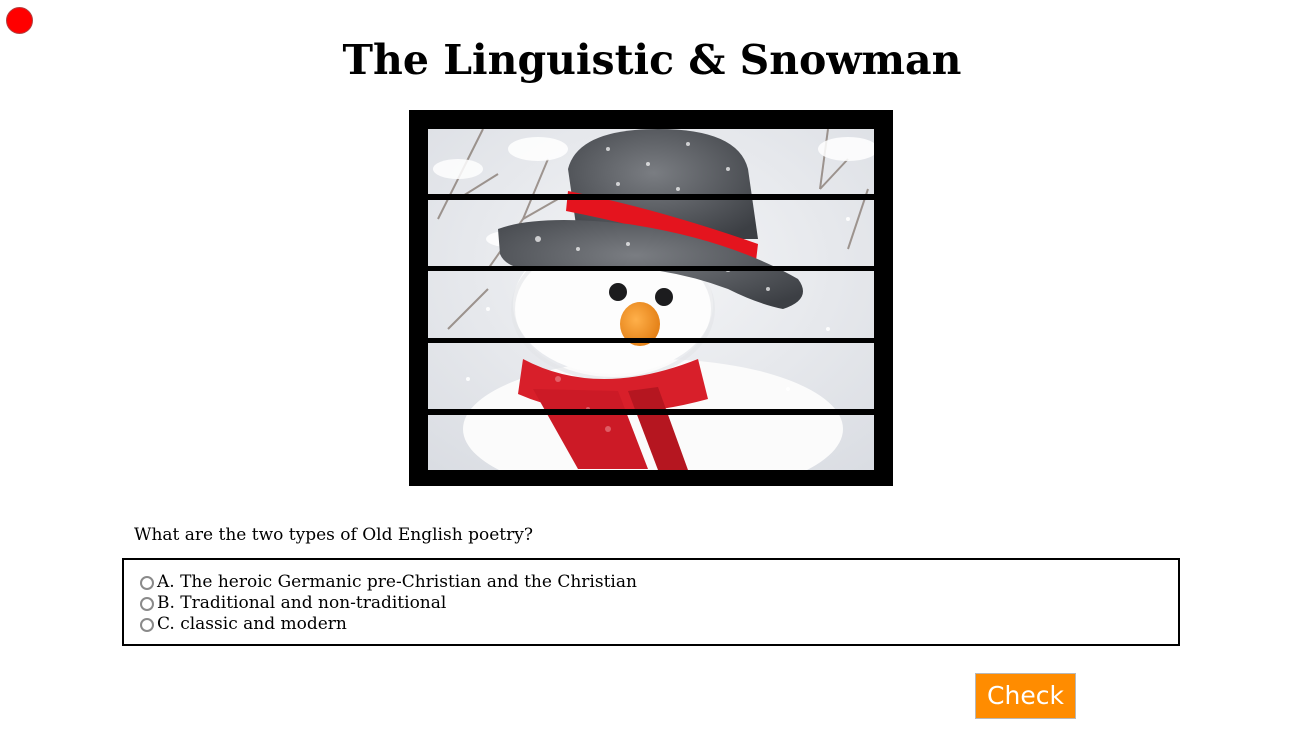 The image size is (1304, 734). What do you see at coordinates (659, 603) in the screenshot?
I see `option-b: B. Traditional and non-traditional` at bounding box center [659, 603].